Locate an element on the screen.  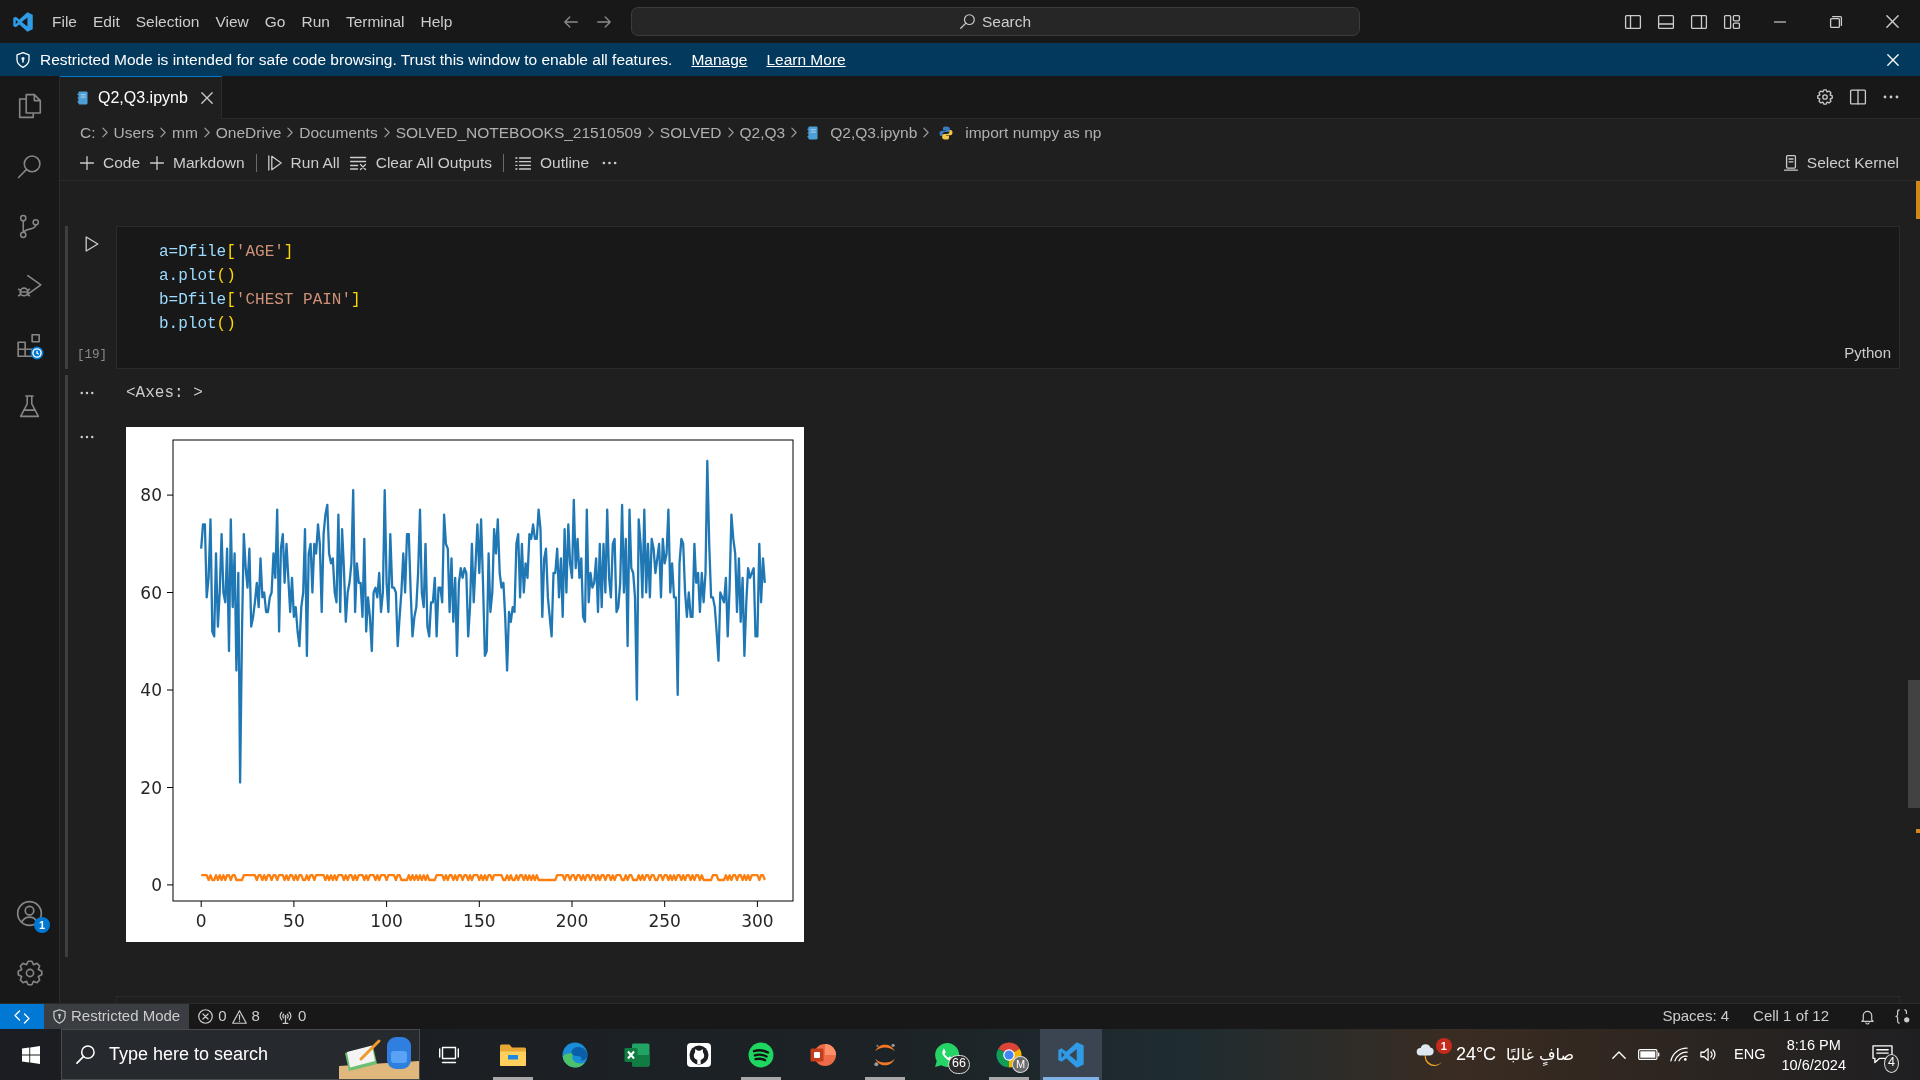
flask-icon is located at coordinates (29, 406).